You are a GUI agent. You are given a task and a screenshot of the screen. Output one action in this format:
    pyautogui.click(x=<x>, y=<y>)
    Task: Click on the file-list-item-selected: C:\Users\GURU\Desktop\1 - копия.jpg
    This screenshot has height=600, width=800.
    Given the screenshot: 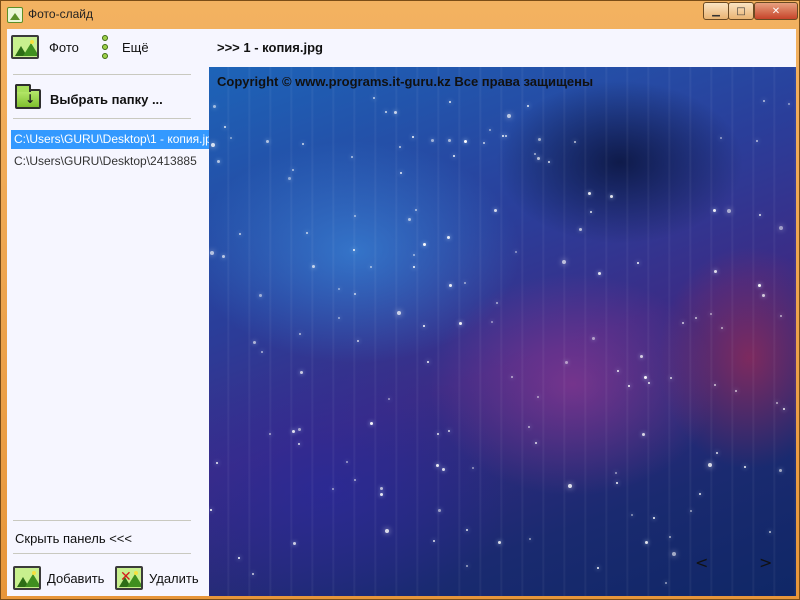 What is the action you would take?
    pyautogui.click(x=110, y=139)
    